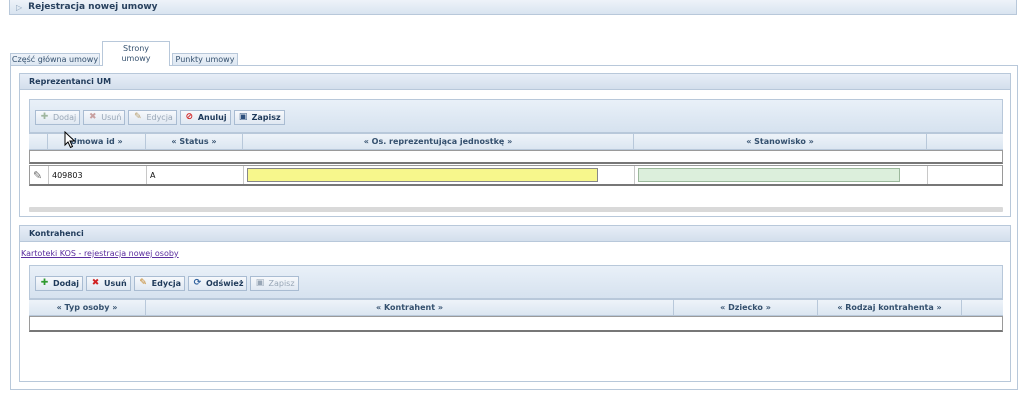 This screenshot has width=1024, height=400. I want to click on kos-registration-link: Kartoteki KOS - rejestracja nowej osoby, so click(100, 253).